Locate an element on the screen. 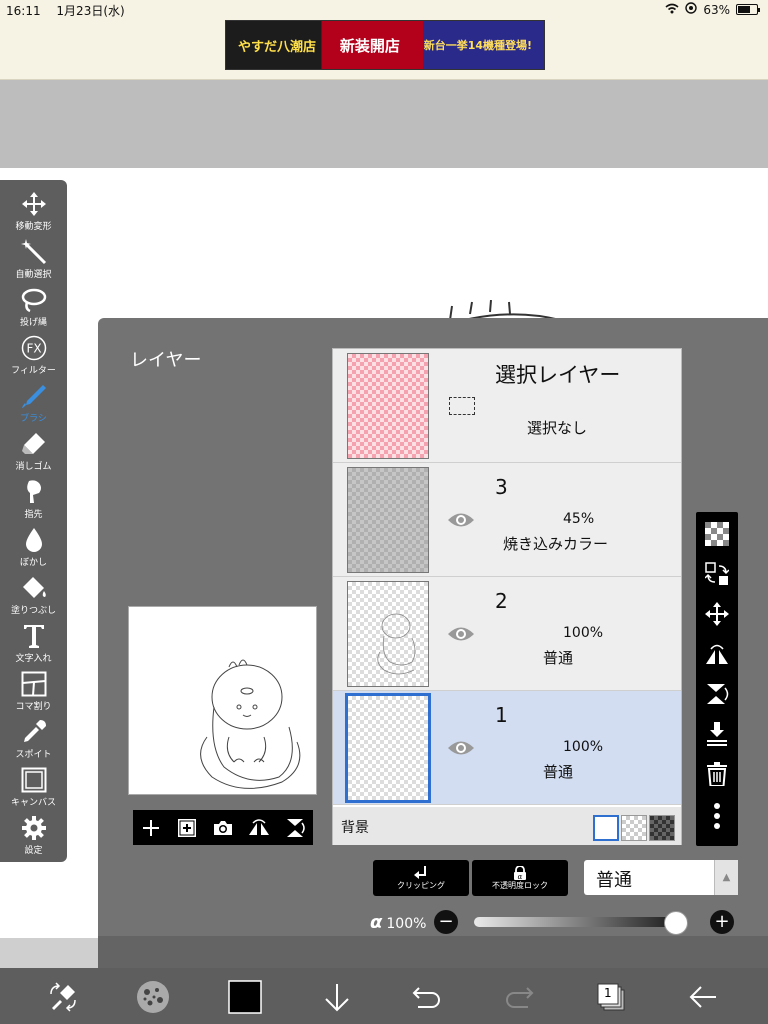 This screenshot has width=768, height=1024. battery-icon is located at coordinates (748, 9).